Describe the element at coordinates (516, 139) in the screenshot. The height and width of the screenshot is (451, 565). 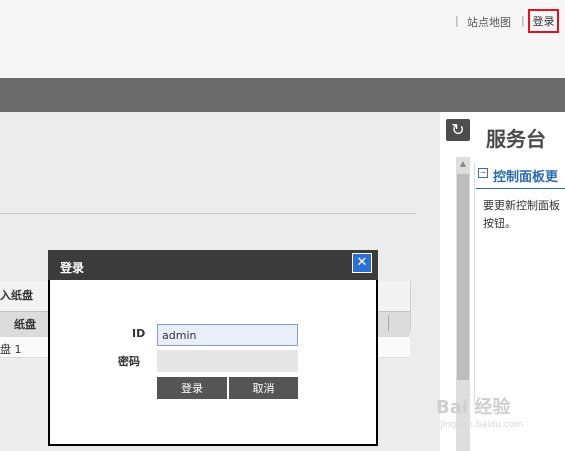
I see `service-desk-title: 服务台` at that location.